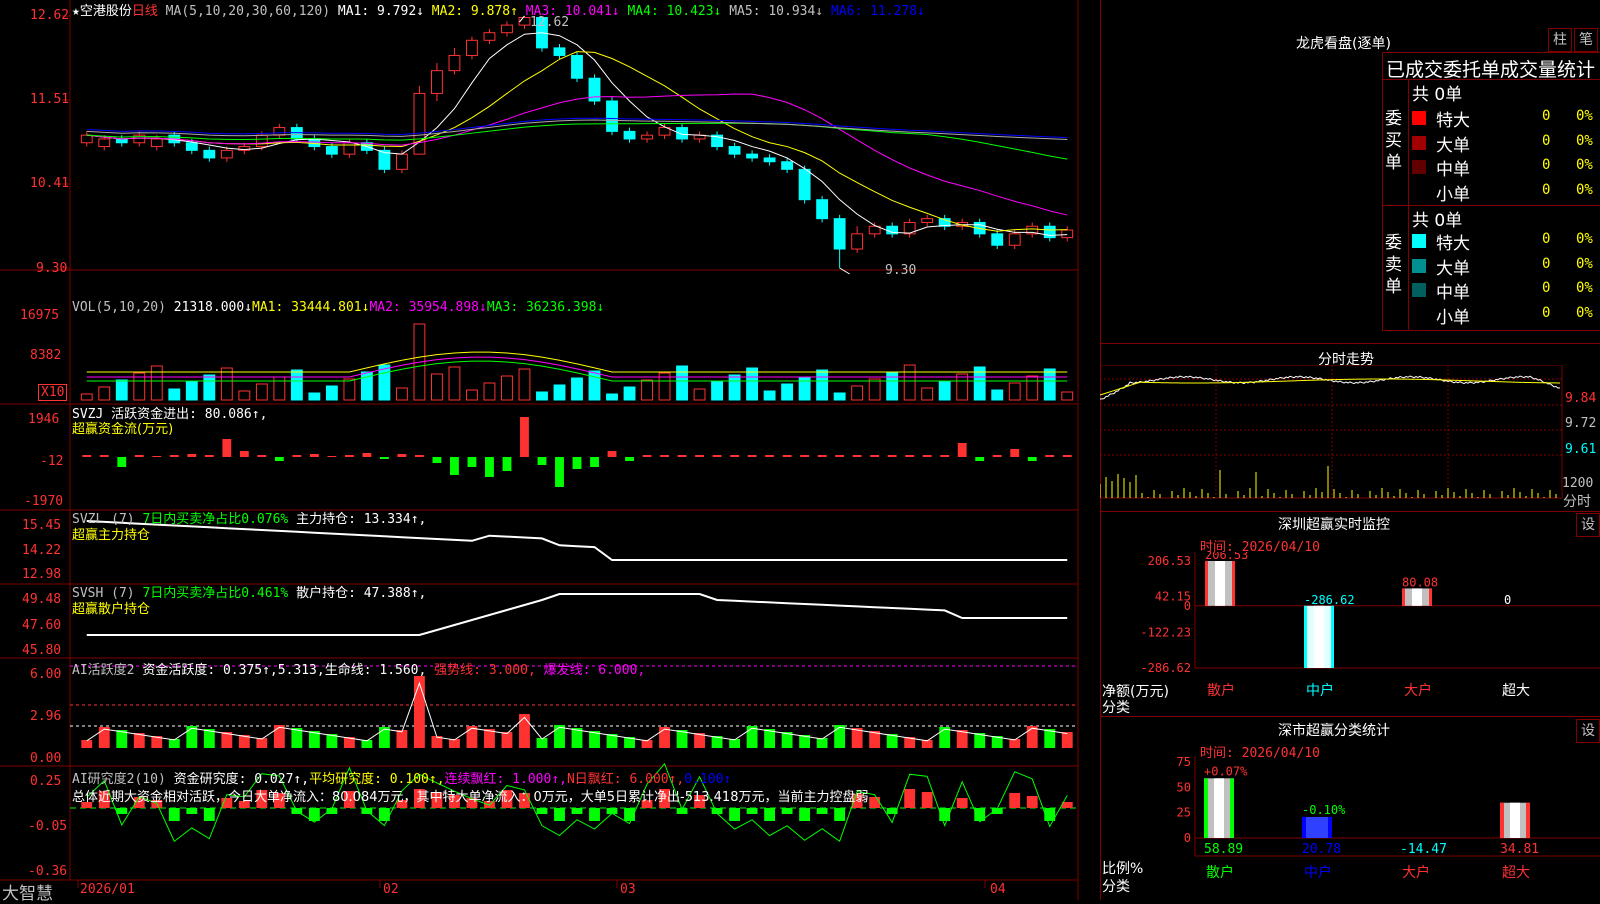  Describe the element at coordinates (998, 889) in the screenshot. I see `time-axis-4: 04` at that location.